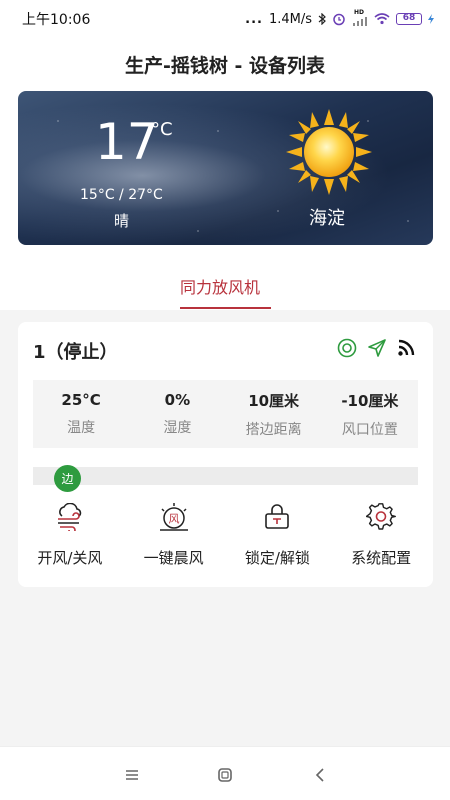  I want to click on metric-value: 10厘米, so click(274, 400).